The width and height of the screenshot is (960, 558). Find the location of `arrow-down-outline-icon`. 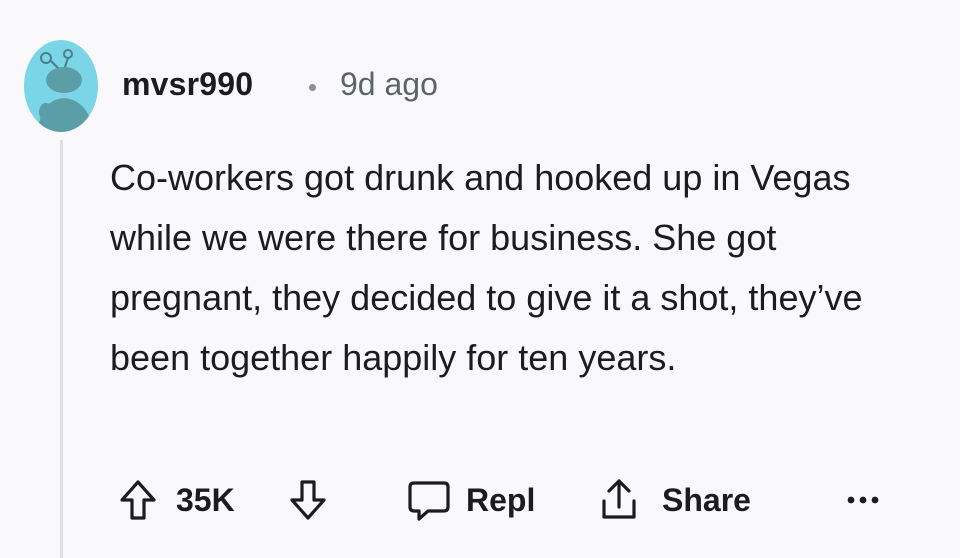

arrow-down-outline-icon is located at coordinates (308, 500).